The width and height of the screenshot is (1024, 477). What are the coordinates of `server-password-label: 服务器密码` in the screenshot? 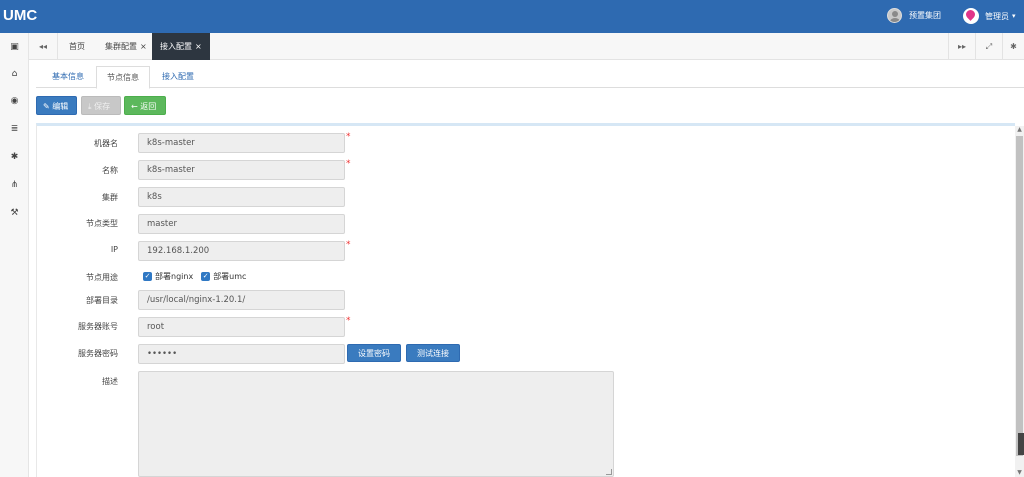 It's located at (98, 353).